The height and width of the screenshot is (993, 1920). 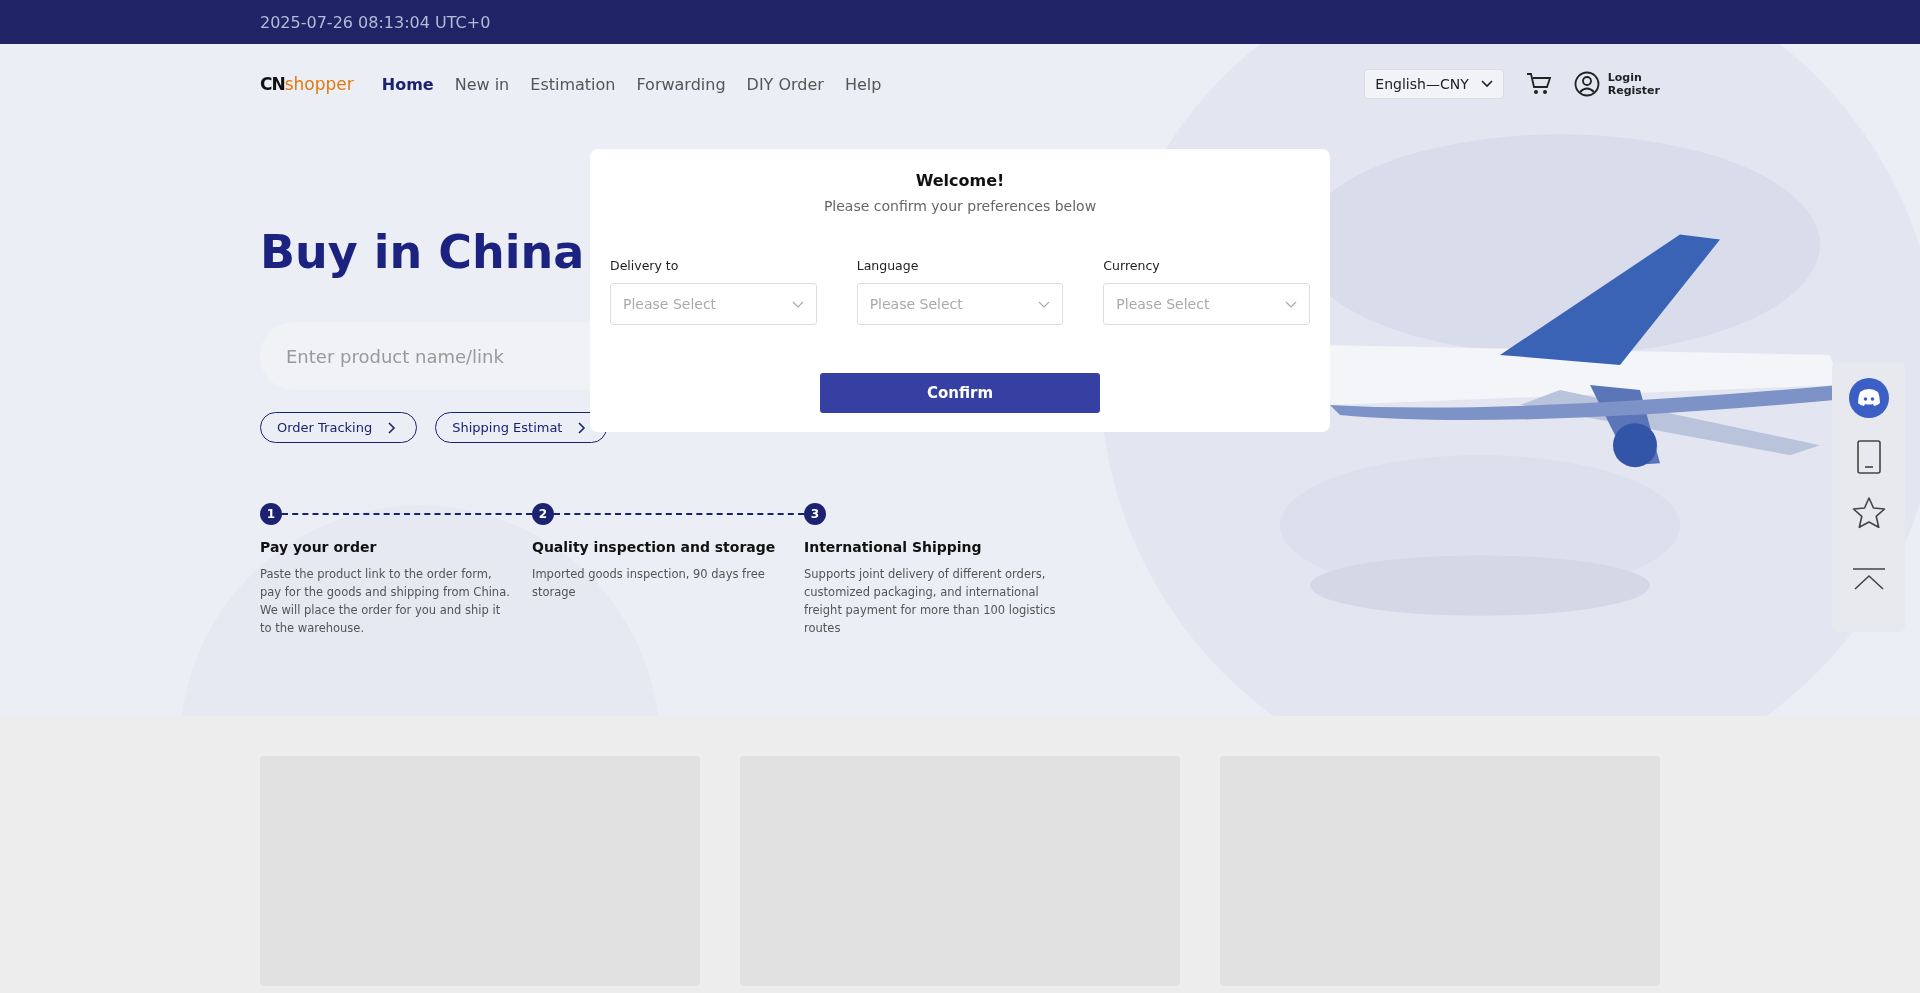 What do you see at coordinates (785, 84) in the screenshot?
I see `nav-link: DIY Order` at bounding box center [785, 84].